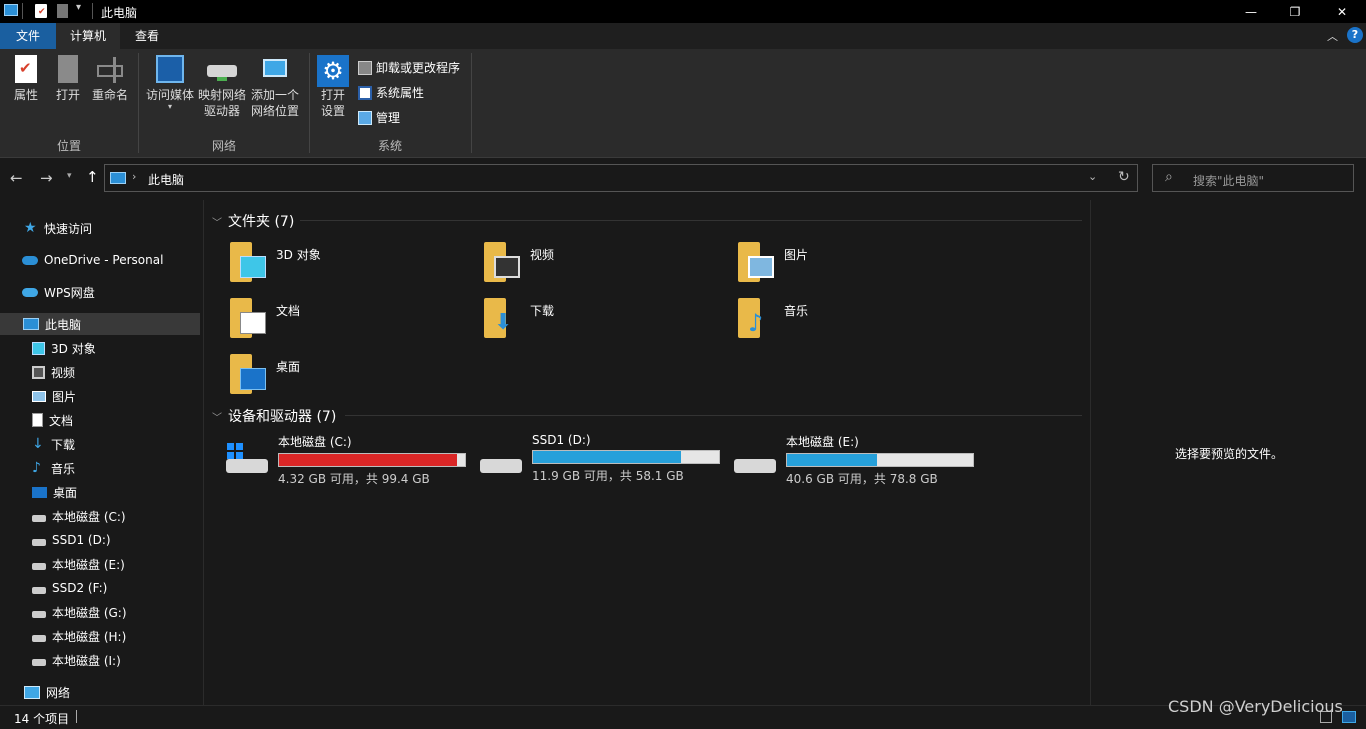 This screenshot has height=729, width=1366. Describe the element at coordinates (853, 460) in the screenshot. I see `drive-item: 本地磁盘 (E:) 40.6 GB 可用，共 78.8 GB` at that location.